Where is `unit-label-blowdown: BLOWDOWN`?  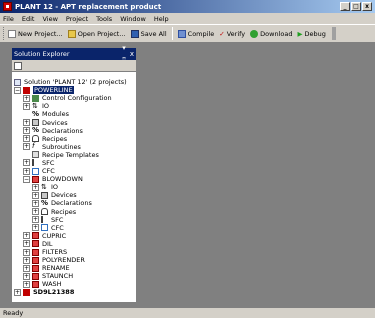
unit-label-blowdown: BLOWDOWN is located at coordinates (62, 179).